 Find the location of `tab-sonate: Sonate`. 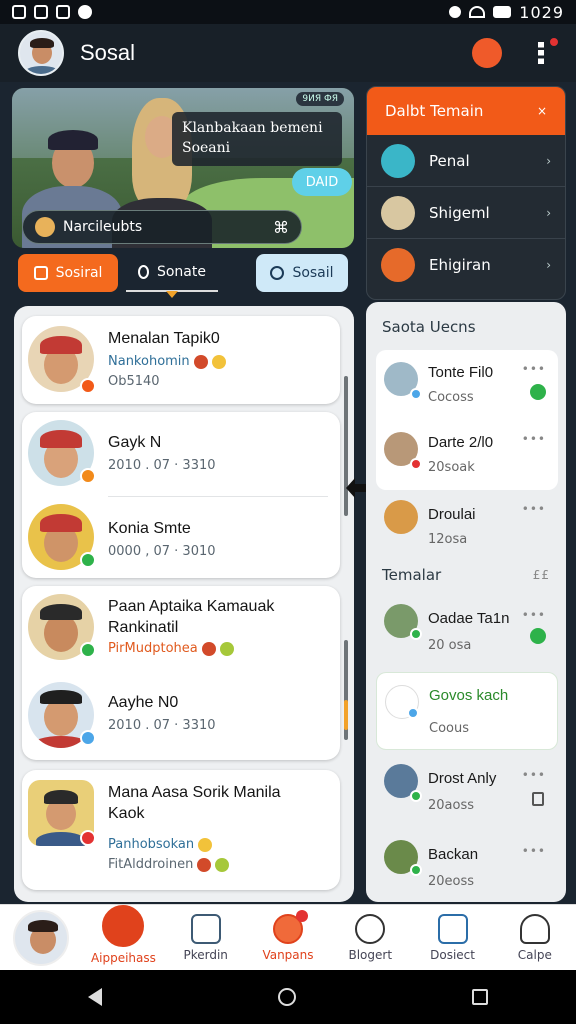

tab-sonate: Sonate is located at coordinates (172, 276).